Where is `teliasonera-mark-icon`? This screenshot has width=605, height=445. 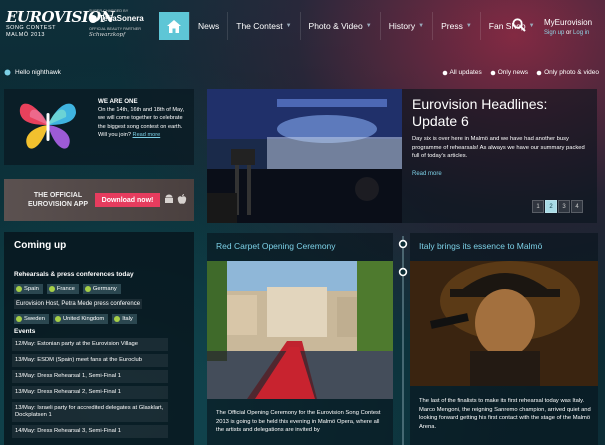
teliasonera-mark-icon is located at coordinates (93, 19).